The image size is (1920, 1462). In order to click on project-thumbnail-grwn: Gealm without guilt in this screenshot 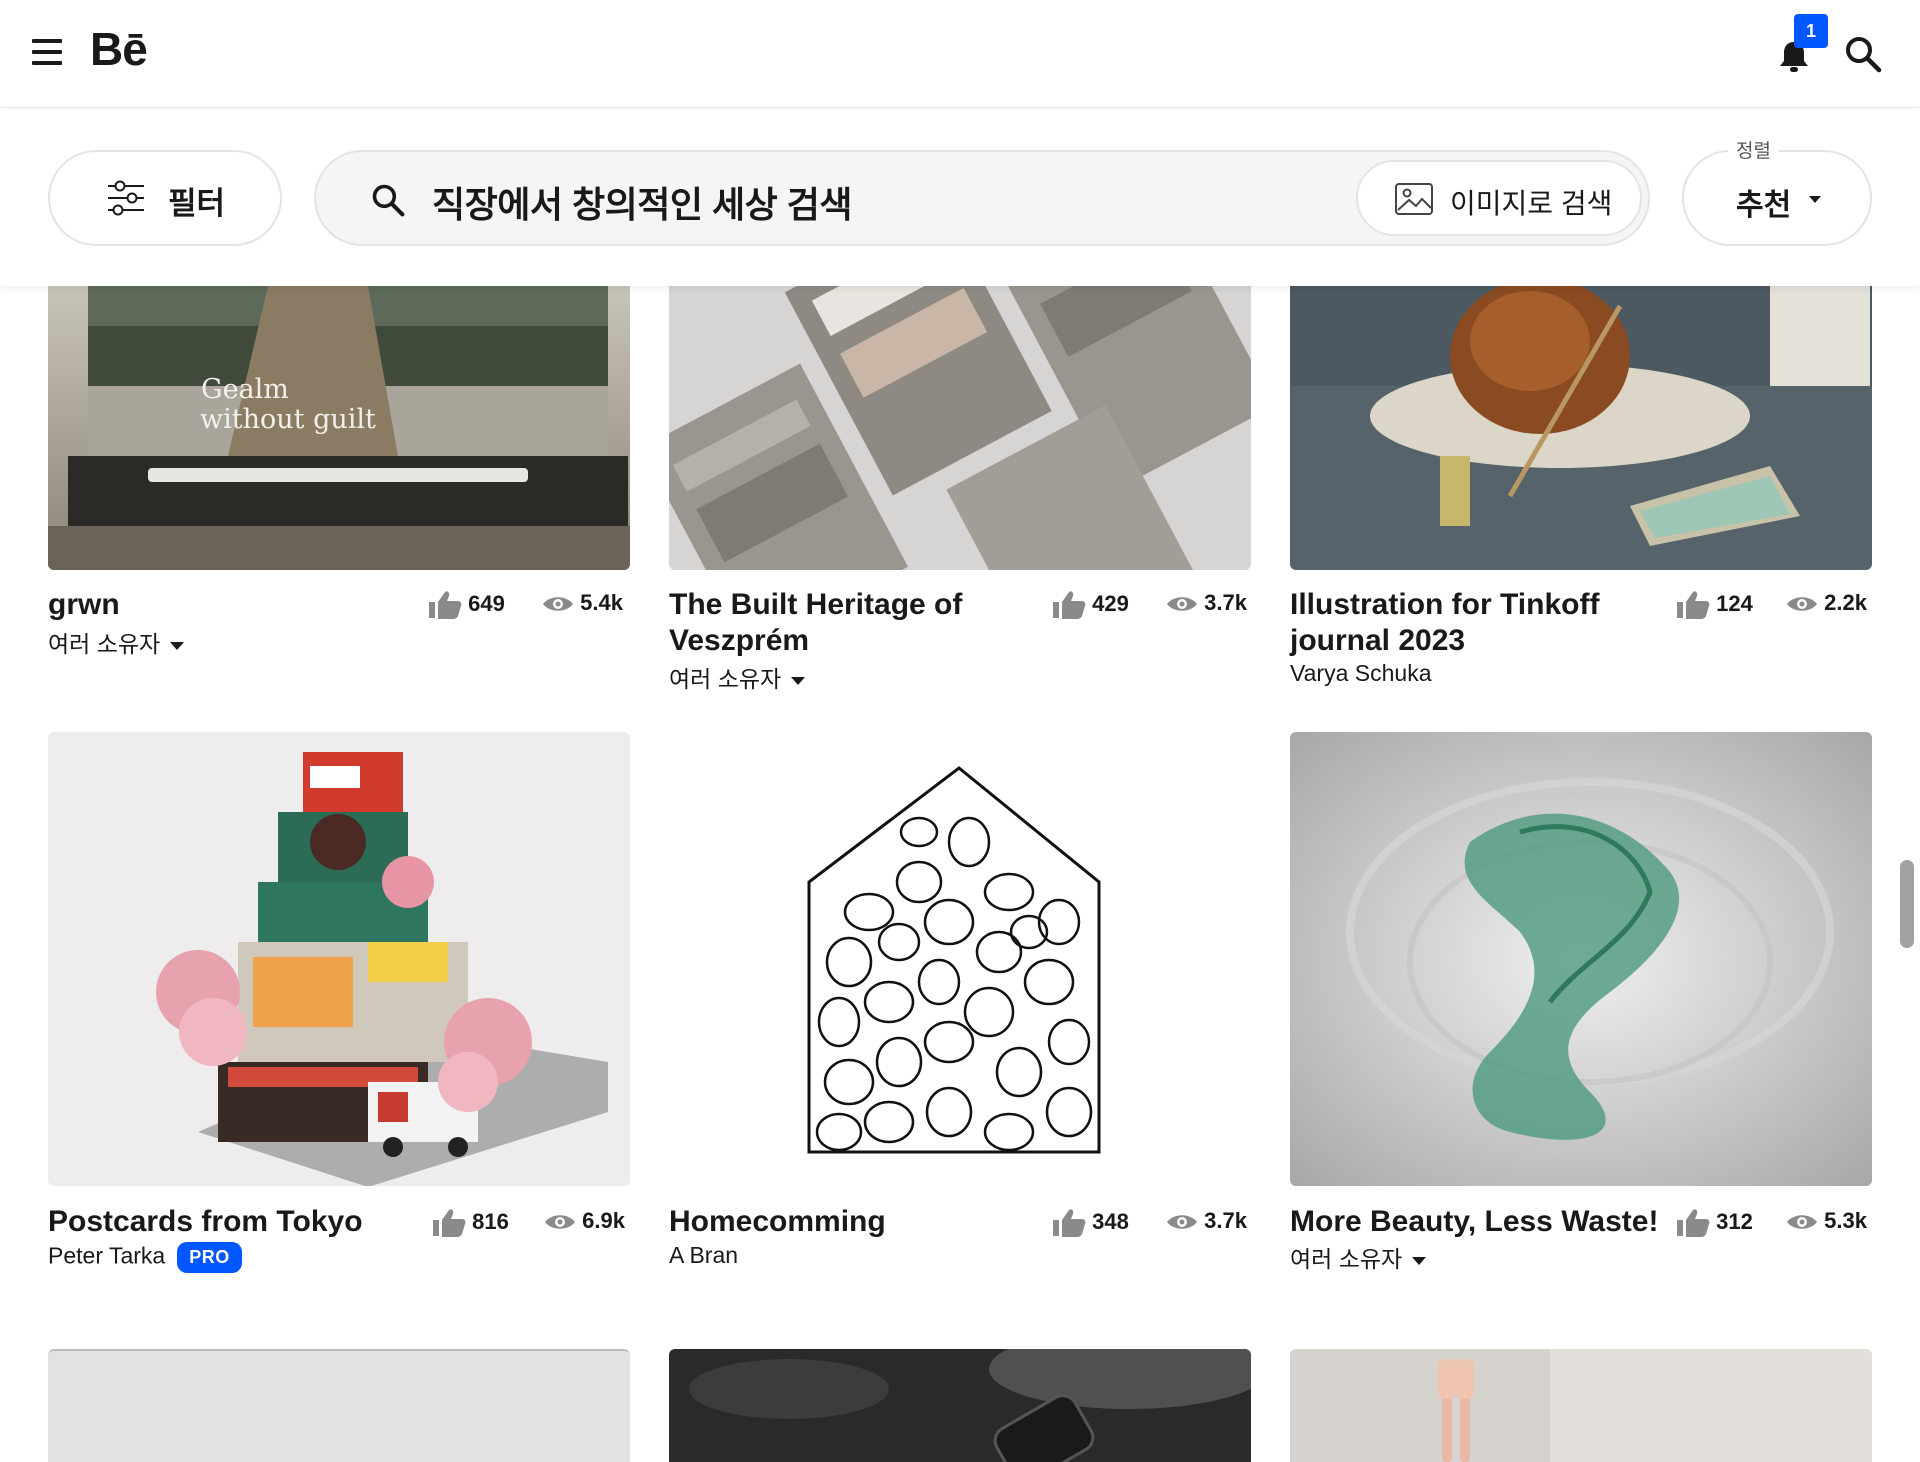, I will do `click(339, 428)`.